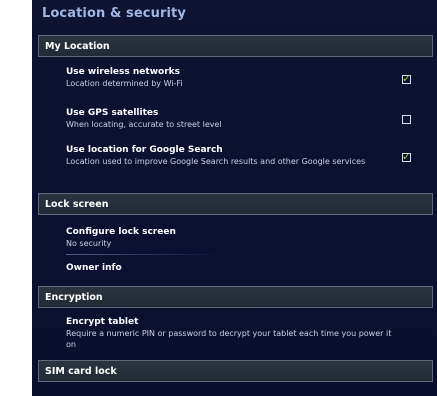  I want to click on checkbox-use-location-for-google-search: ✓, so click(407, 156).